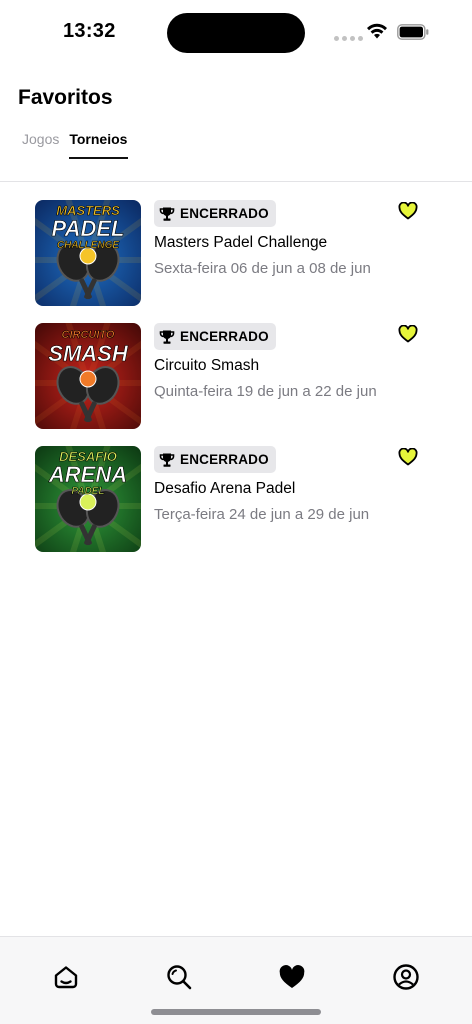 The image size is (472, 1024). I want to click on dynamic-island, so click(236, 33).